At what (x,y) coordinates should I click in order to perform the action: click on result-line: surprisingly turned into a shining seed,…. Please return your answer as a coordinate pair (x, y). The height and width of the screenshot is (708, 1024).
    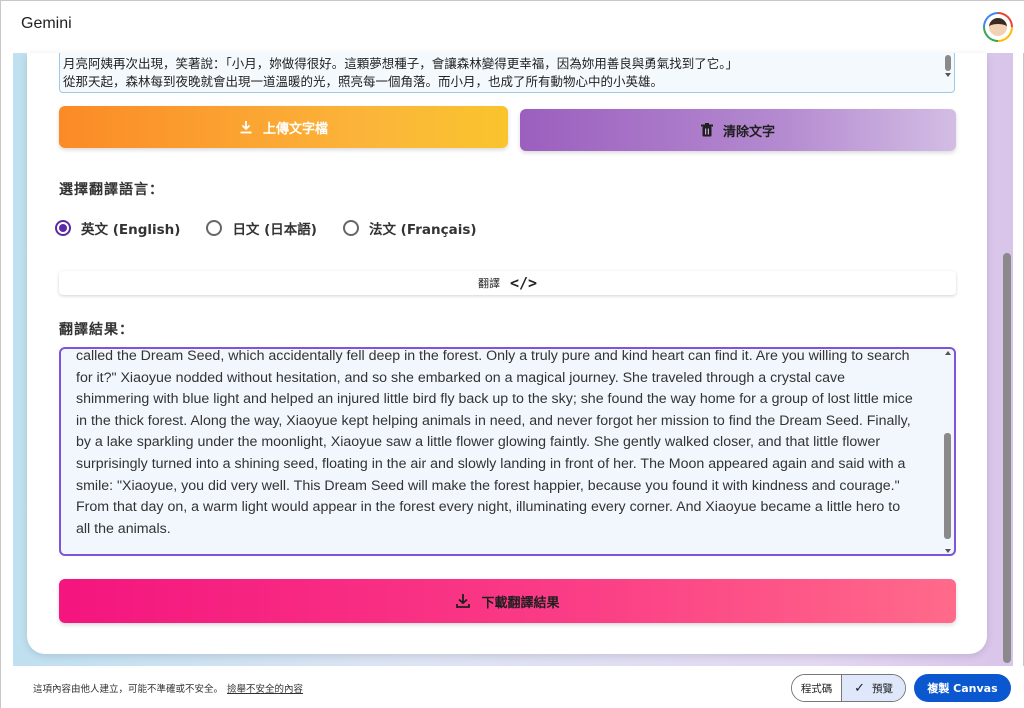
    Looking at the image, I should click on (491, 463).